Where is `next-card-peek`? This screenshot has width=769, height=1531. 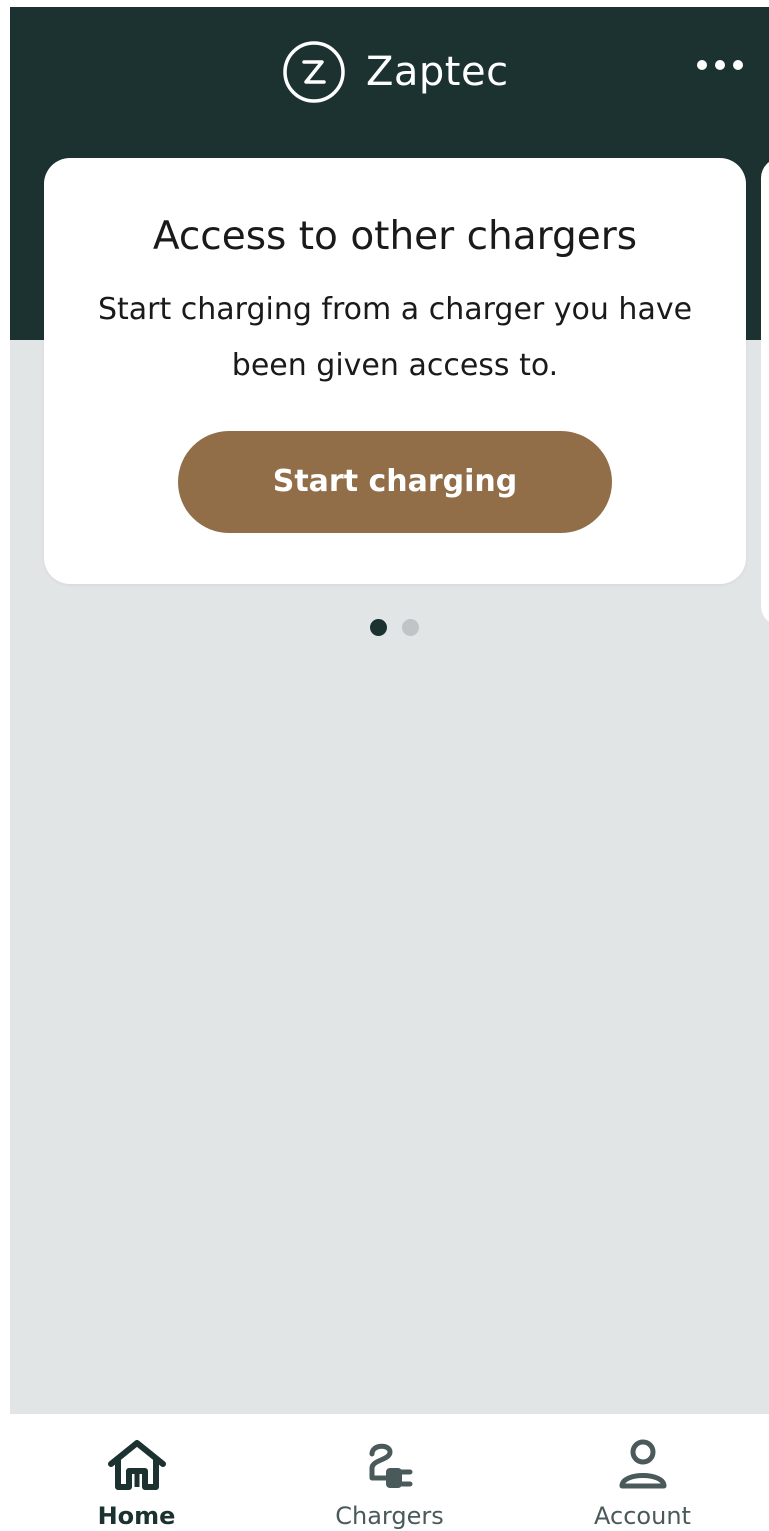 next-card-peek is located at coordinates (765, 392).